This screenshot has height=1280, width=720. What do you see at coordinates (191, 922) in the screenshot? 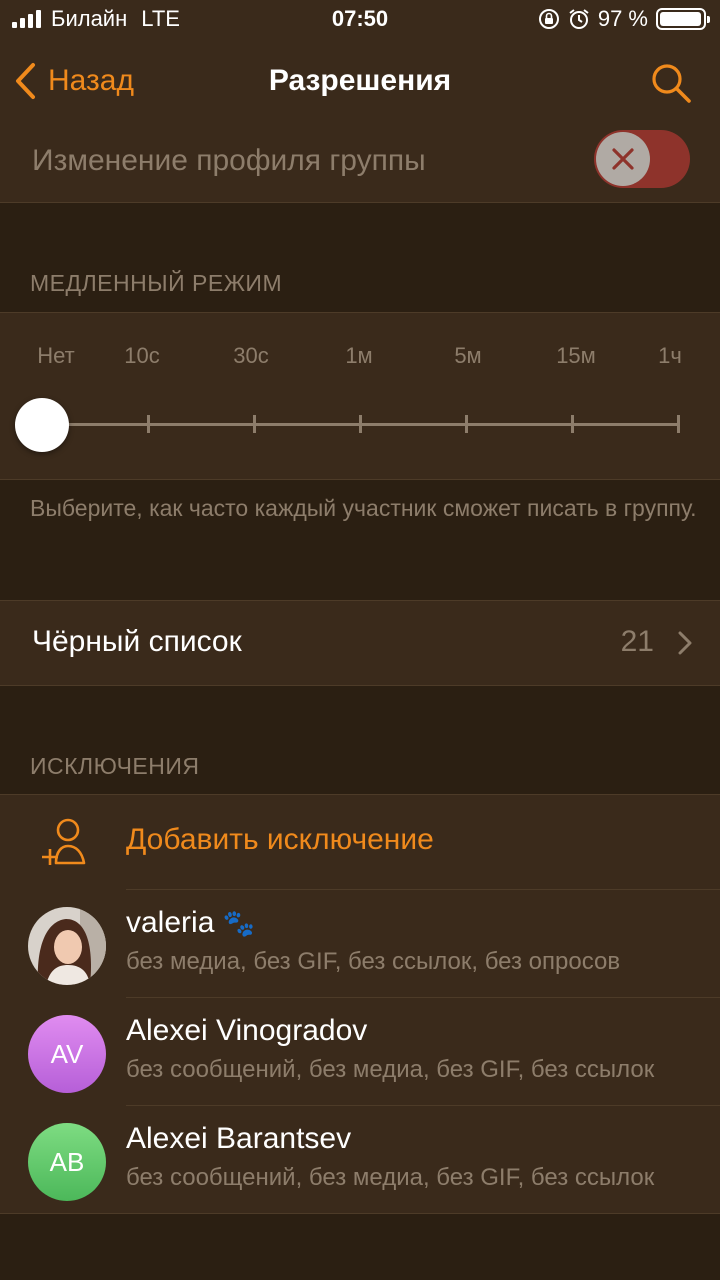
I see `user-name: valeria 🐾` at bounding box center [191, 922].